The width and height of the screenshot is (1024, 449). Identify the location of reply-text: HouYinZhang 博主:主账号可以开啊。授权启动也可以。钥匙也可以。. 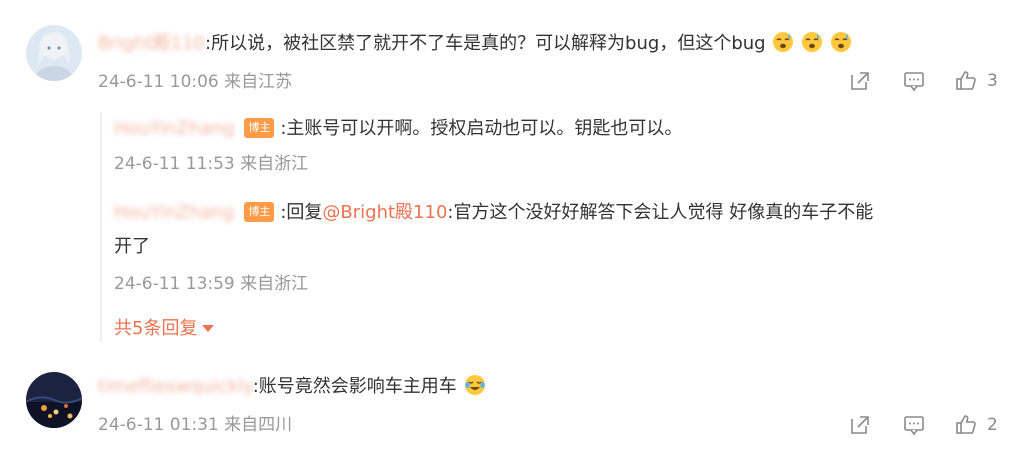
(398, 129).